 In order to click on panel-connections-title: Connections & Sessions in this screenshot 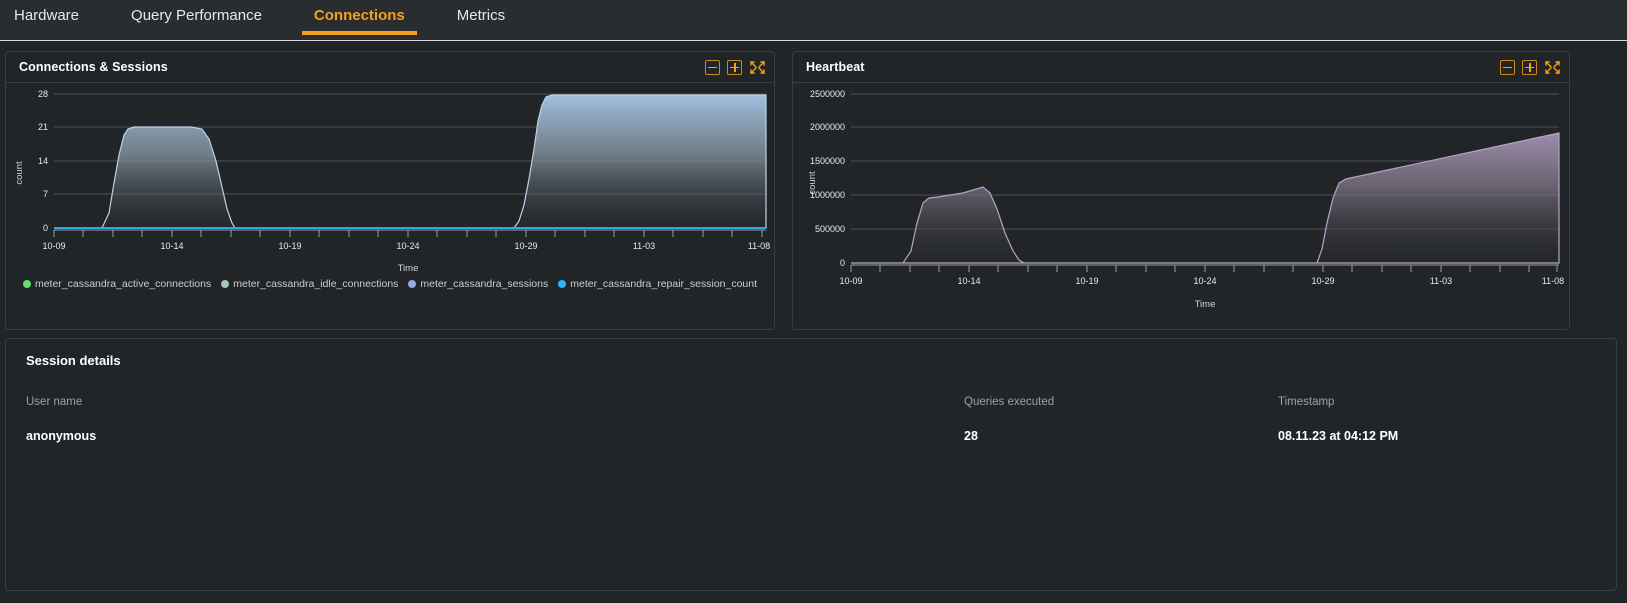, I will do `click(93, 67)`.